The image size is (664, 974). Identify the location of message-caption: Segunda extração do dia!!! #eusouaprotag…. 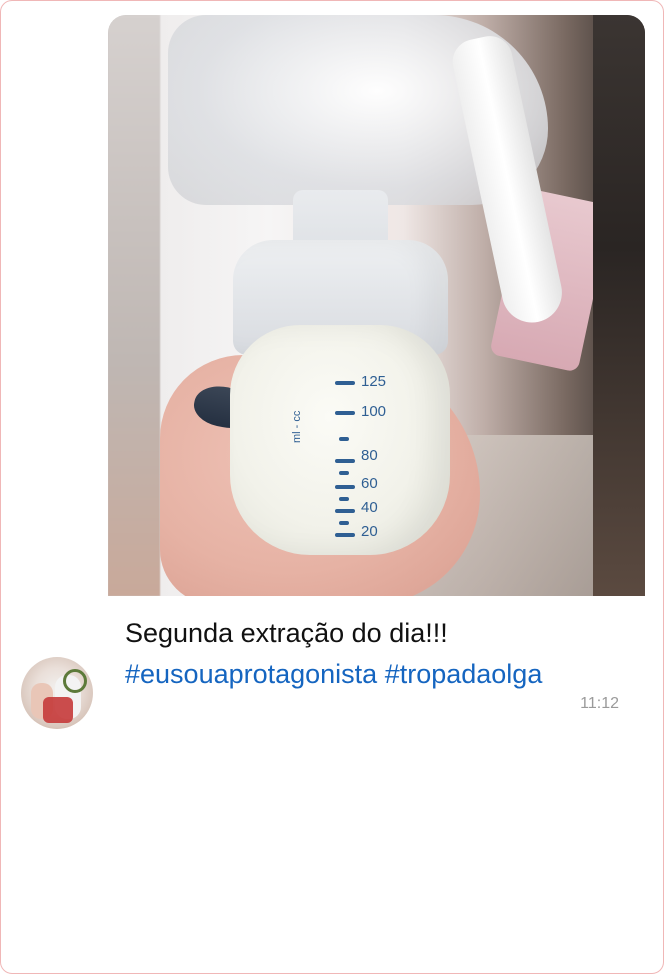
(385, 654).